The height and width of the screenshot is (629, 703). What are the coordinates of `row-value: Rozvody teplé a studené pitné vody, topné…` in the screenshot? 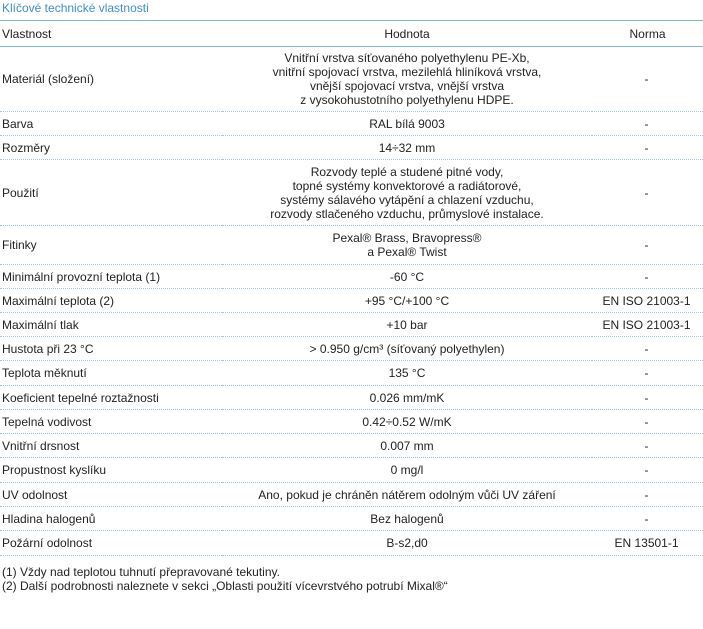 It's located at (407, 192).